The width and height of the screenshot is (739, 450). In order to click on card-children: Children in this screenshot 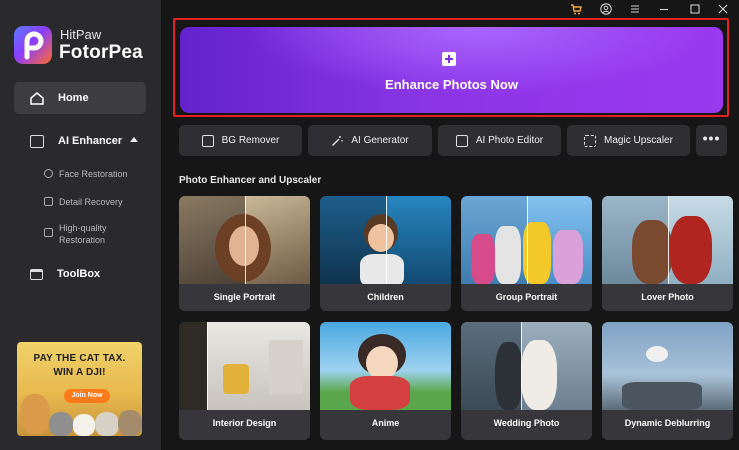, I will do `click(385, 253)`.